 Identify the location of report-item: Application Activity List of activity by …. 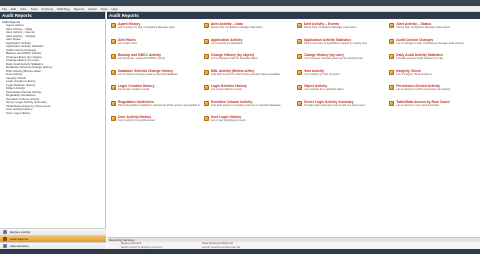
(247, 46).